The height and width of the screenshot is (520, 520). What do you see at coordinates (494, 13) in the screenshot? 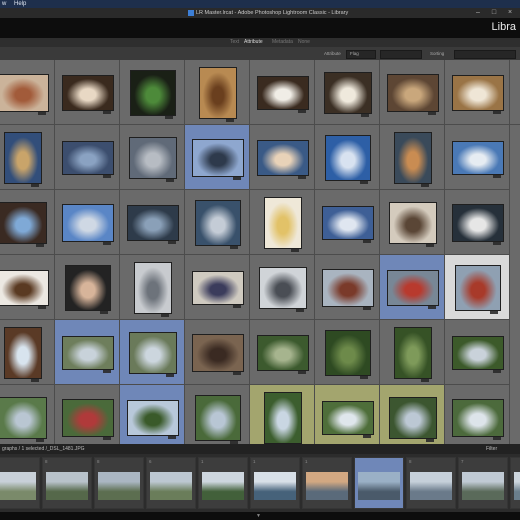
I see `maximize-icon: □` at bounding box center [494, 13].